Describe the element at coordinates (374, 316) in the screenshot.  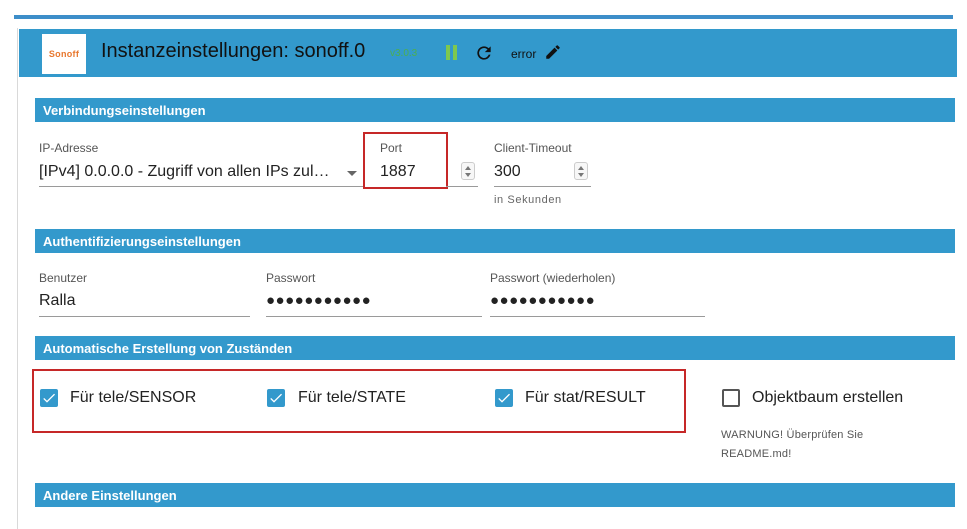
I see `password-underline` at that location.